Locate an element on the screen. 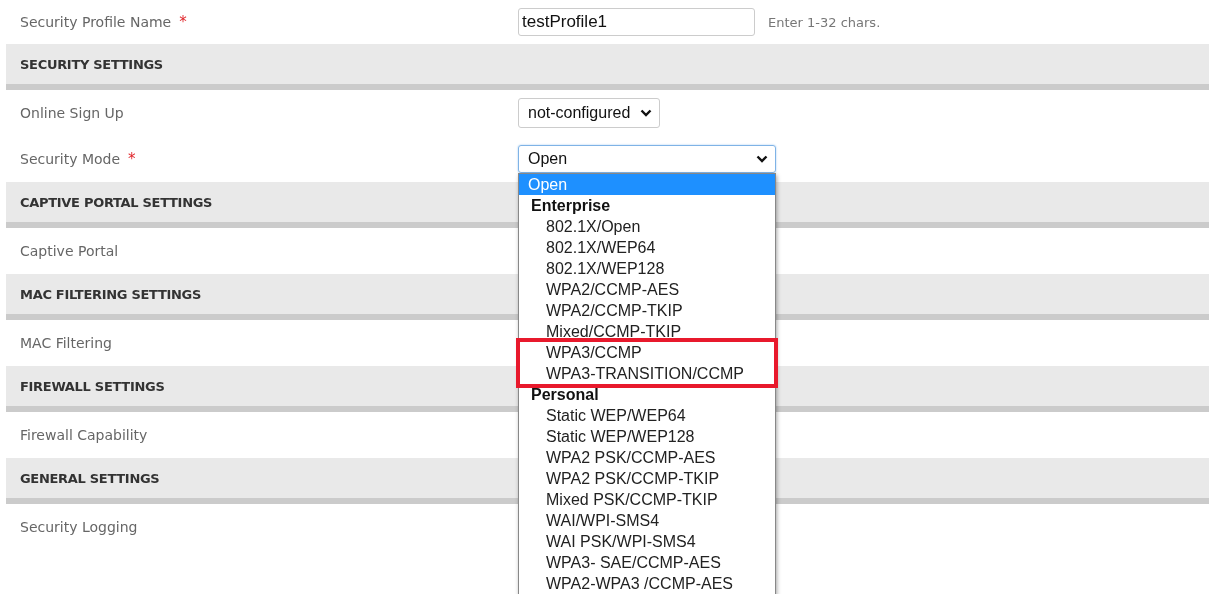 The height and width of the screenshot is (594, 1209). profile-name-field: testProfile1 is located at coordinates (636, 22).